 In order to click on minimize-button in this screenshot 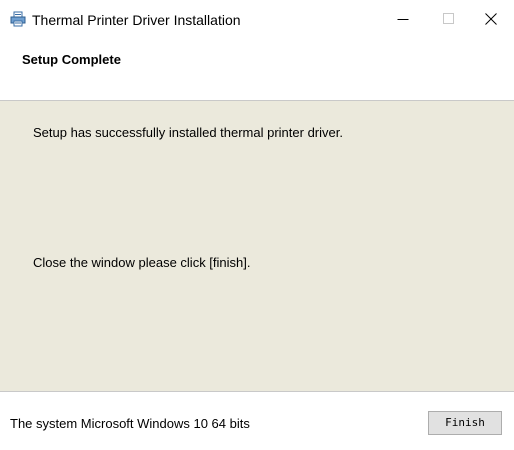, I will do `click(403, 19)`.